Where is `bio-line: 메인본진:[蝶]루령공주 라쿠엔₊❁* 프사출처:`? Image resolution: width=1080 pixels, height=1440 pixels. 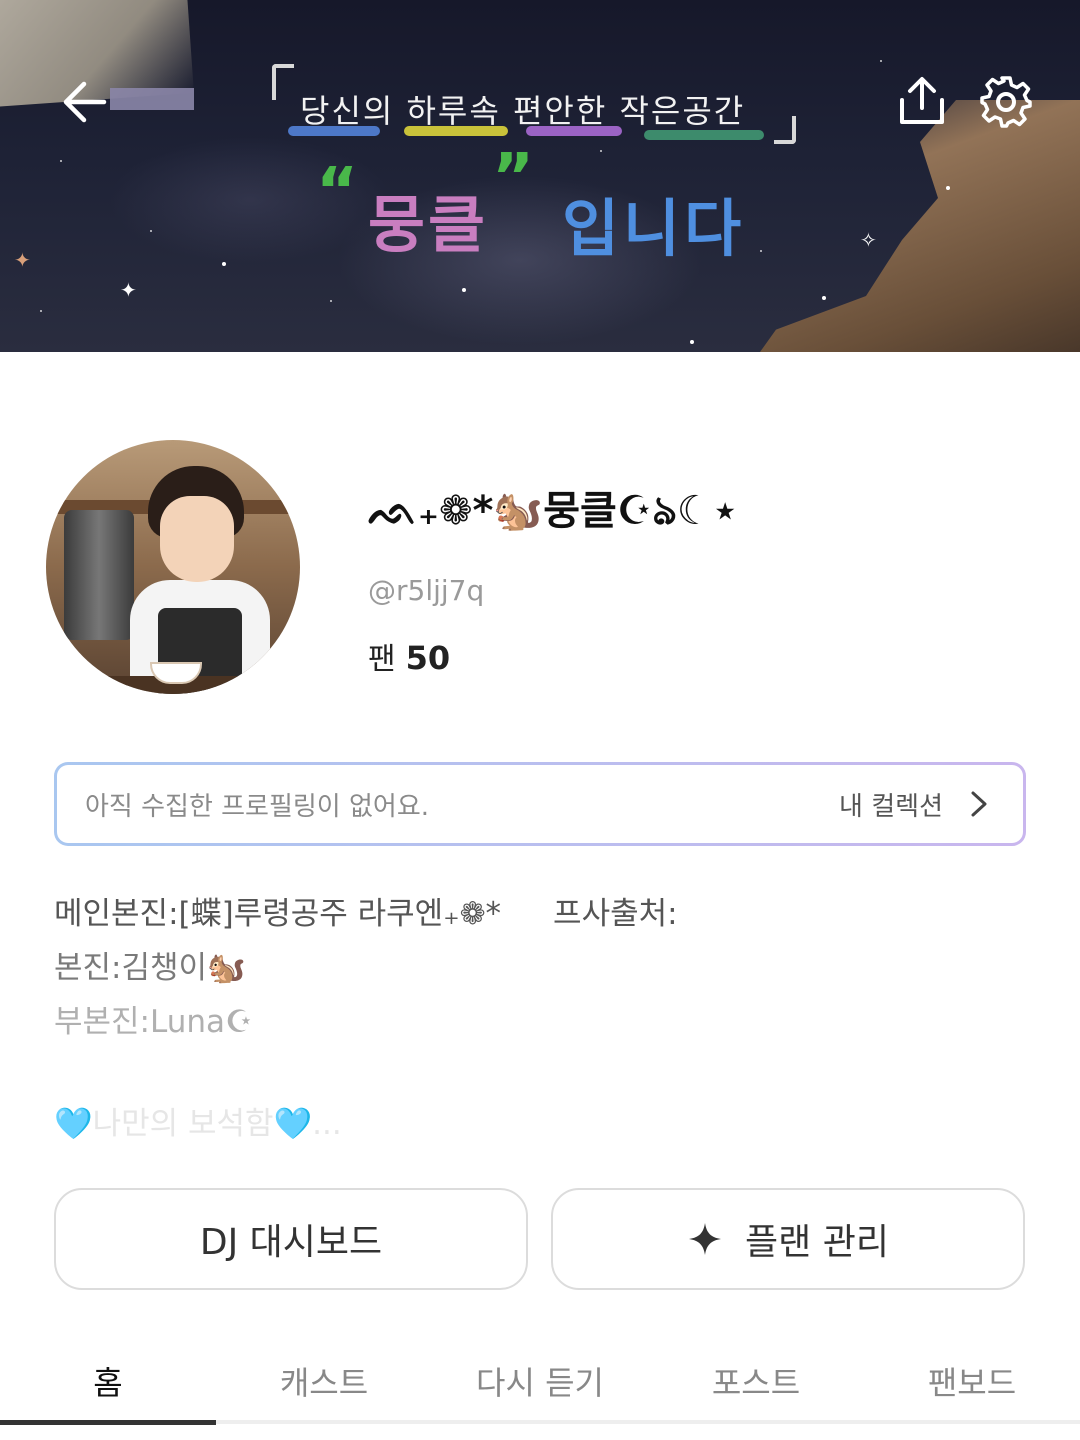
bio-line: 메인본진:[蝶]루령공주 라쿠엔₊❁* 프사출처: is located at coordinates (366, 910).